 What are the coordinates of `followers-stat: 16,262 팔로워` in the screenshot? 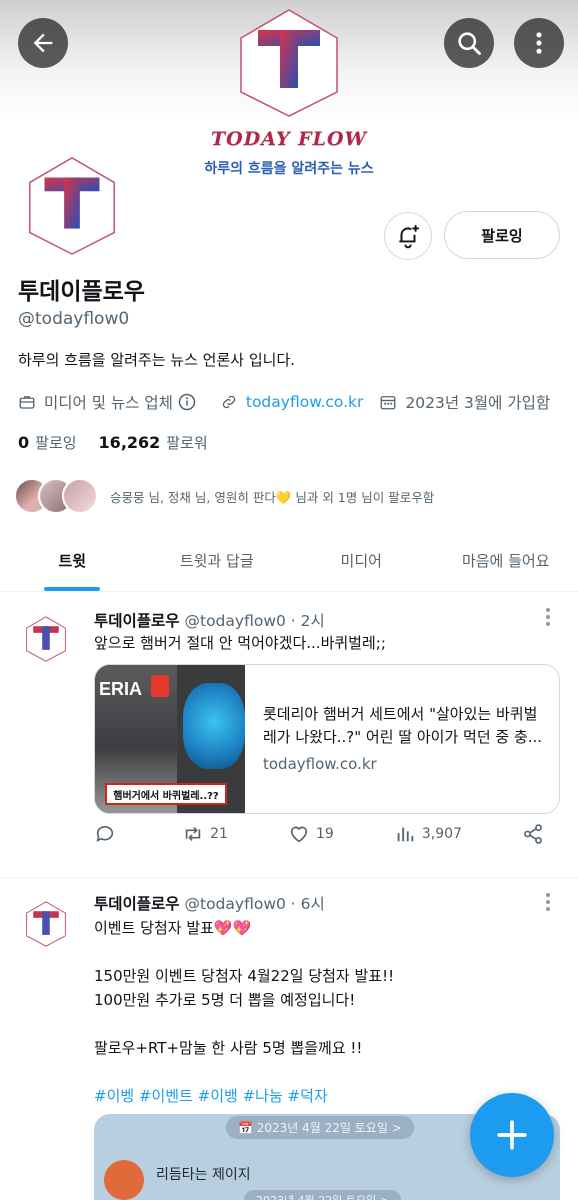 It's located at (153, 442).